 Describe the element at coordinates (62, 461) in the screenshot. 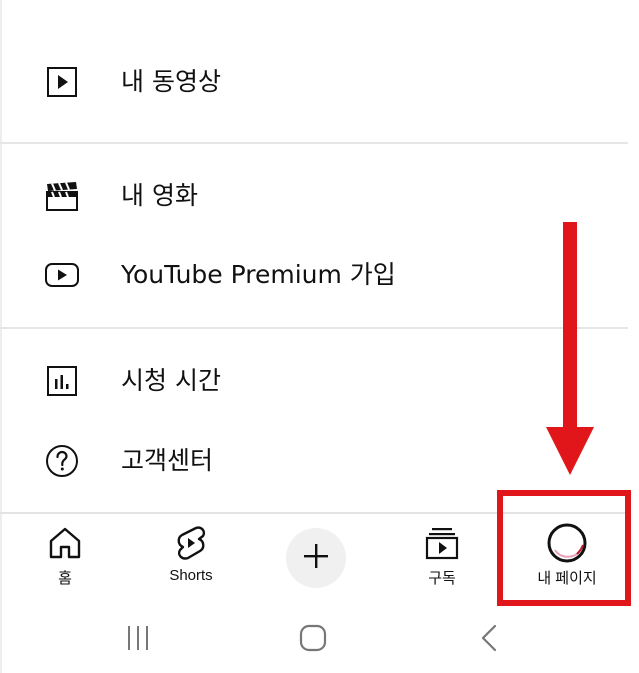

I see `help-circle-icon` at that location.